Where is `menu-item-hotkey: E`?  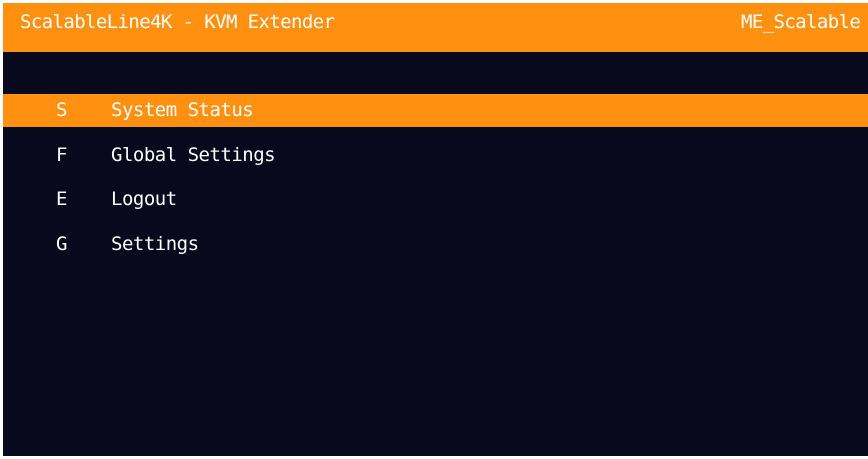
menu-item-hotkey: E is located at coordinates (62, 199).